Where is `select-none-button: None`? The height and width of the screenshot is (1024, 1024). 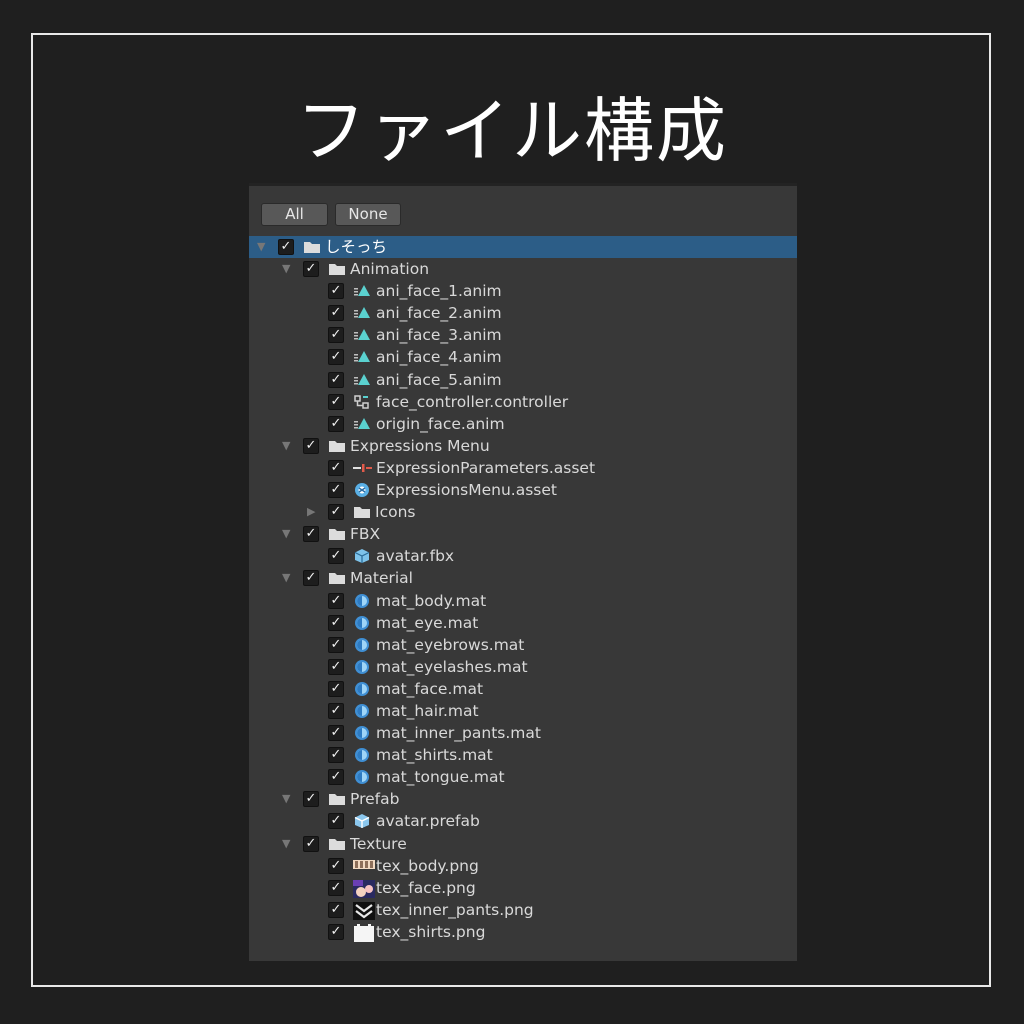
select-none-button: None is located at coordinates (368, 214).